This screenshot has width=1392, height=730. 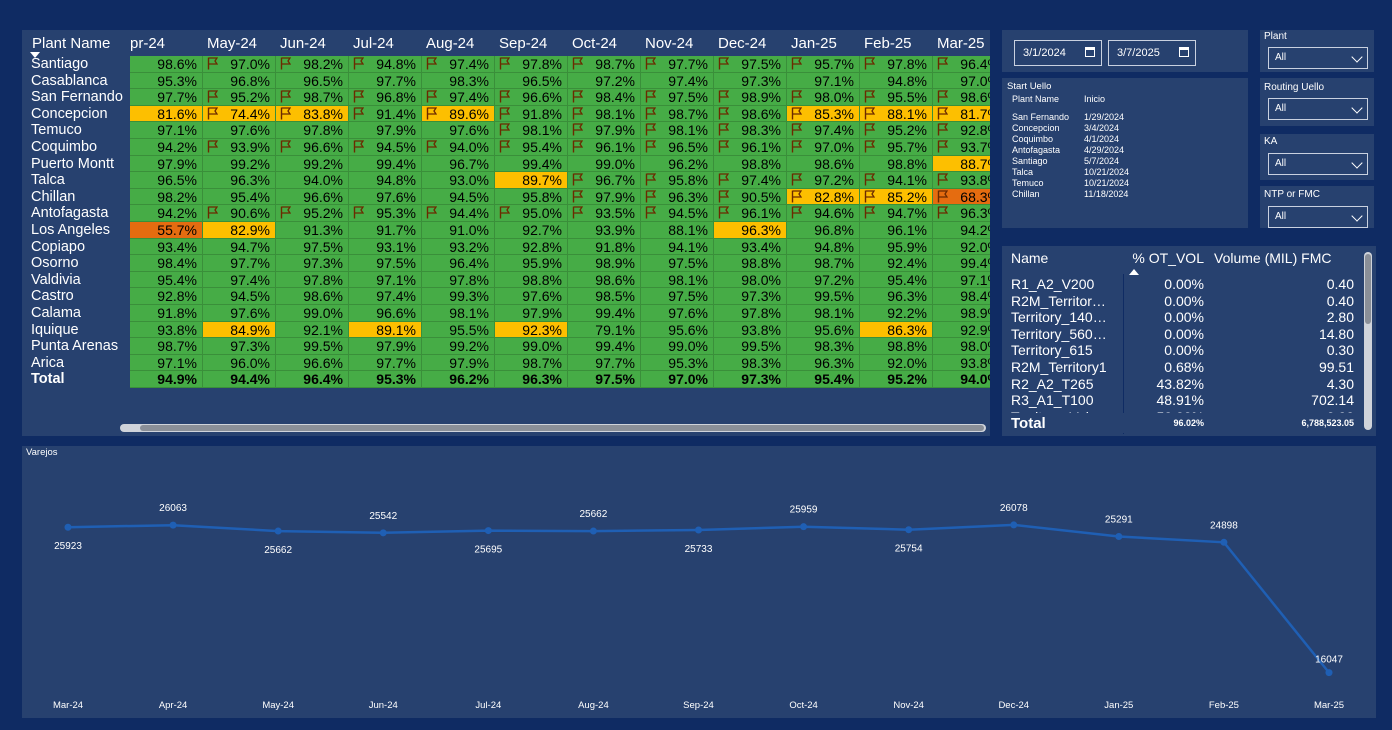 What do you see at coordinates (896, 197) in the screenshot?
I see `matrix-cell: 85.2%` at bounding box center [896, 197].